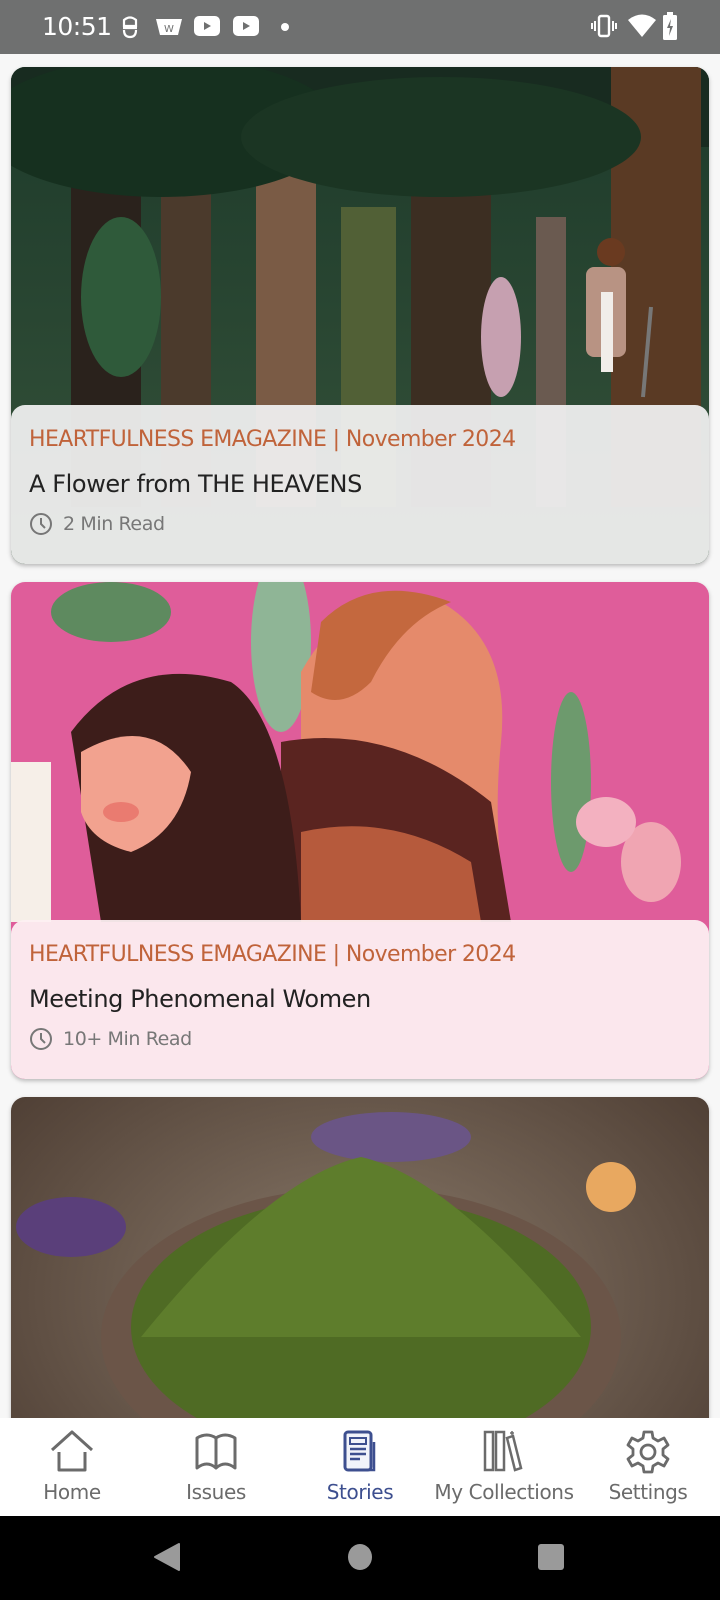  Describe the element at coordinates (127, 1039) in the screenshot. I see `read-time-label: 10+ Min Read` at that location.